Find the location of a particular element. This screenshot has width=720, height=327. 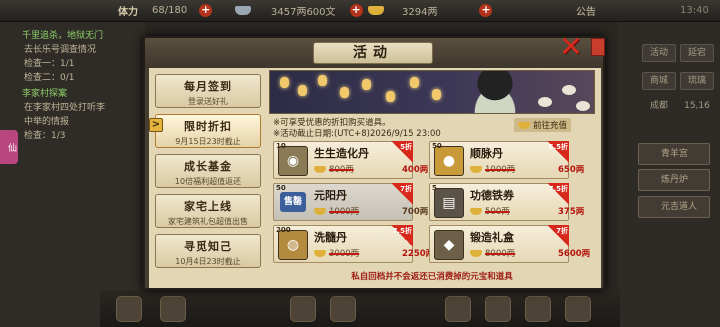

modal-title-bar: 活动 ✕ is located at coordinates (375, 50).